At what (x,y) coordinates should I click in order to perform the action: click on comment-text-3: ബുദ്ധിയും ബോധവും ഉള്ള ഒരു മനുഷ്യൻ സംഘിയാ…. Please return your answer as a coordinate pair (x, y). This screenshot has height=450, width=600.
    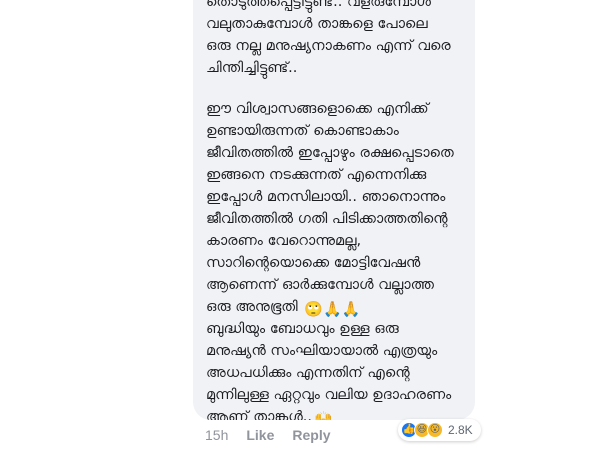
    Looking at the image, I should click on (329, 370).